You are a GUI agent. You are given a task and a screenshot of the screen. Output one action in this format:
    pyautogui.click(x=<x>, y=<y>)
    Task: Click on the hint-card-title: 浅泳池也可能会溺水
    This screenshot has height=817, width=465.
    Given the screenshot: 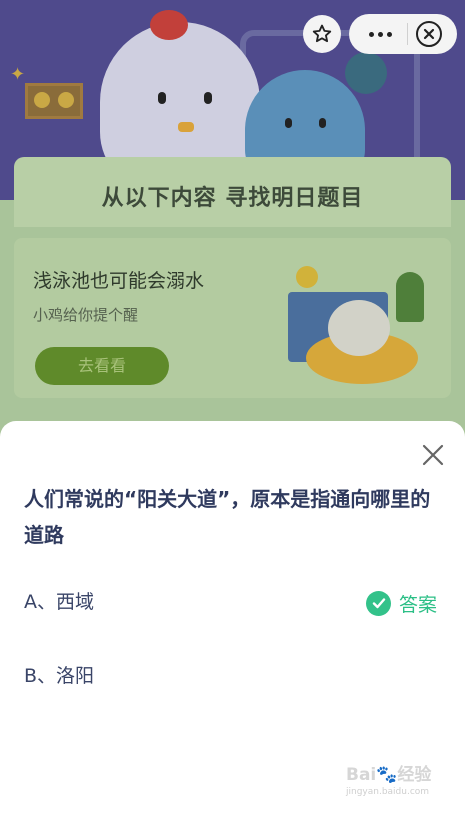 What is the action you would take?
    pyautogui.click(x=119, y=281)
    